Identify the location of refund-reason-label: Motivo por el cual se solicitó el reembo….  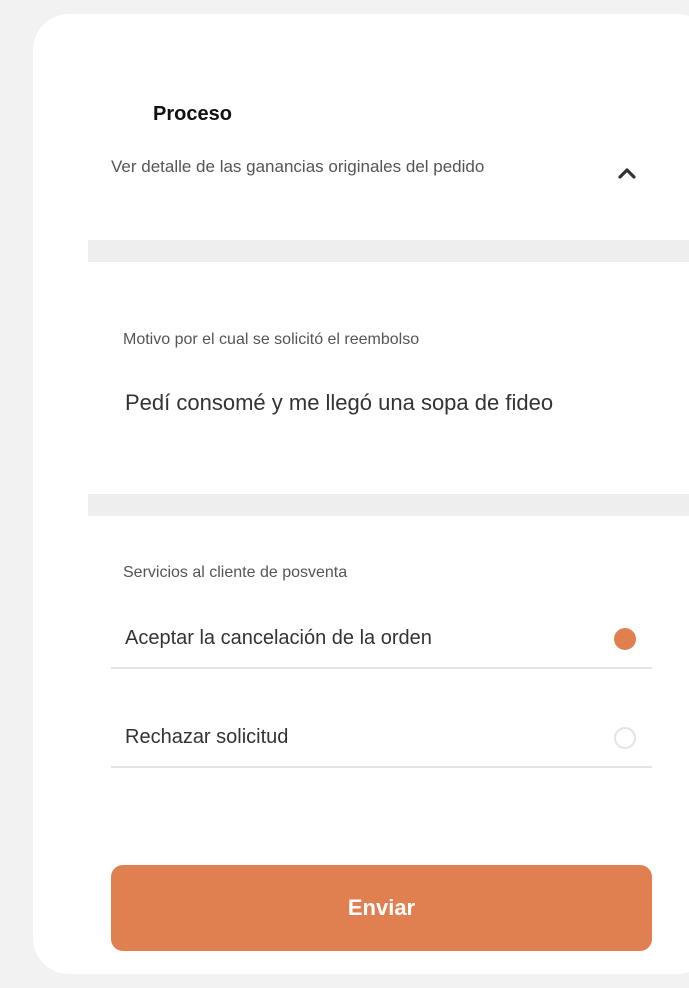
(271, 339).